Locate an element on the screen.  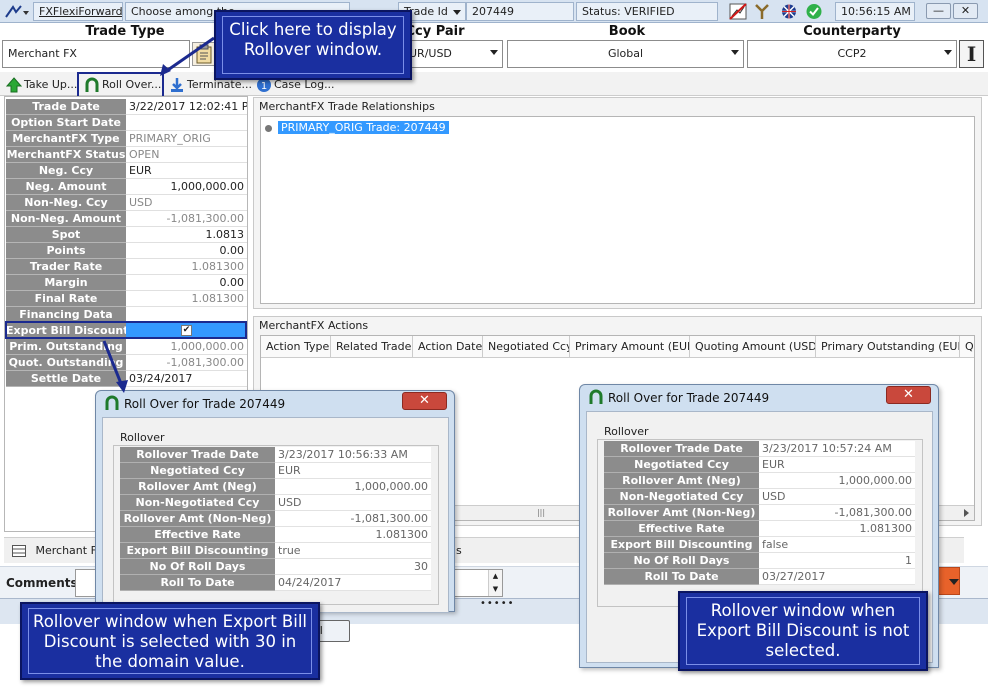
field-spot: Spot 1.0813 is located at coordinates (126, 235).